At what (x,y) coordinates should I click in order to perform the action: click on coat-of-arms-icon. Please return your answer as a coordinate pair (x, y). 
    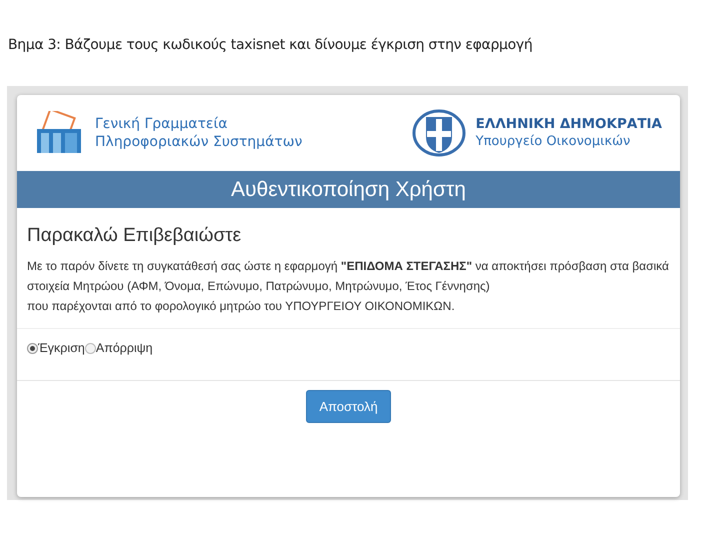
    Looking at the image, I should click on (439, 133).